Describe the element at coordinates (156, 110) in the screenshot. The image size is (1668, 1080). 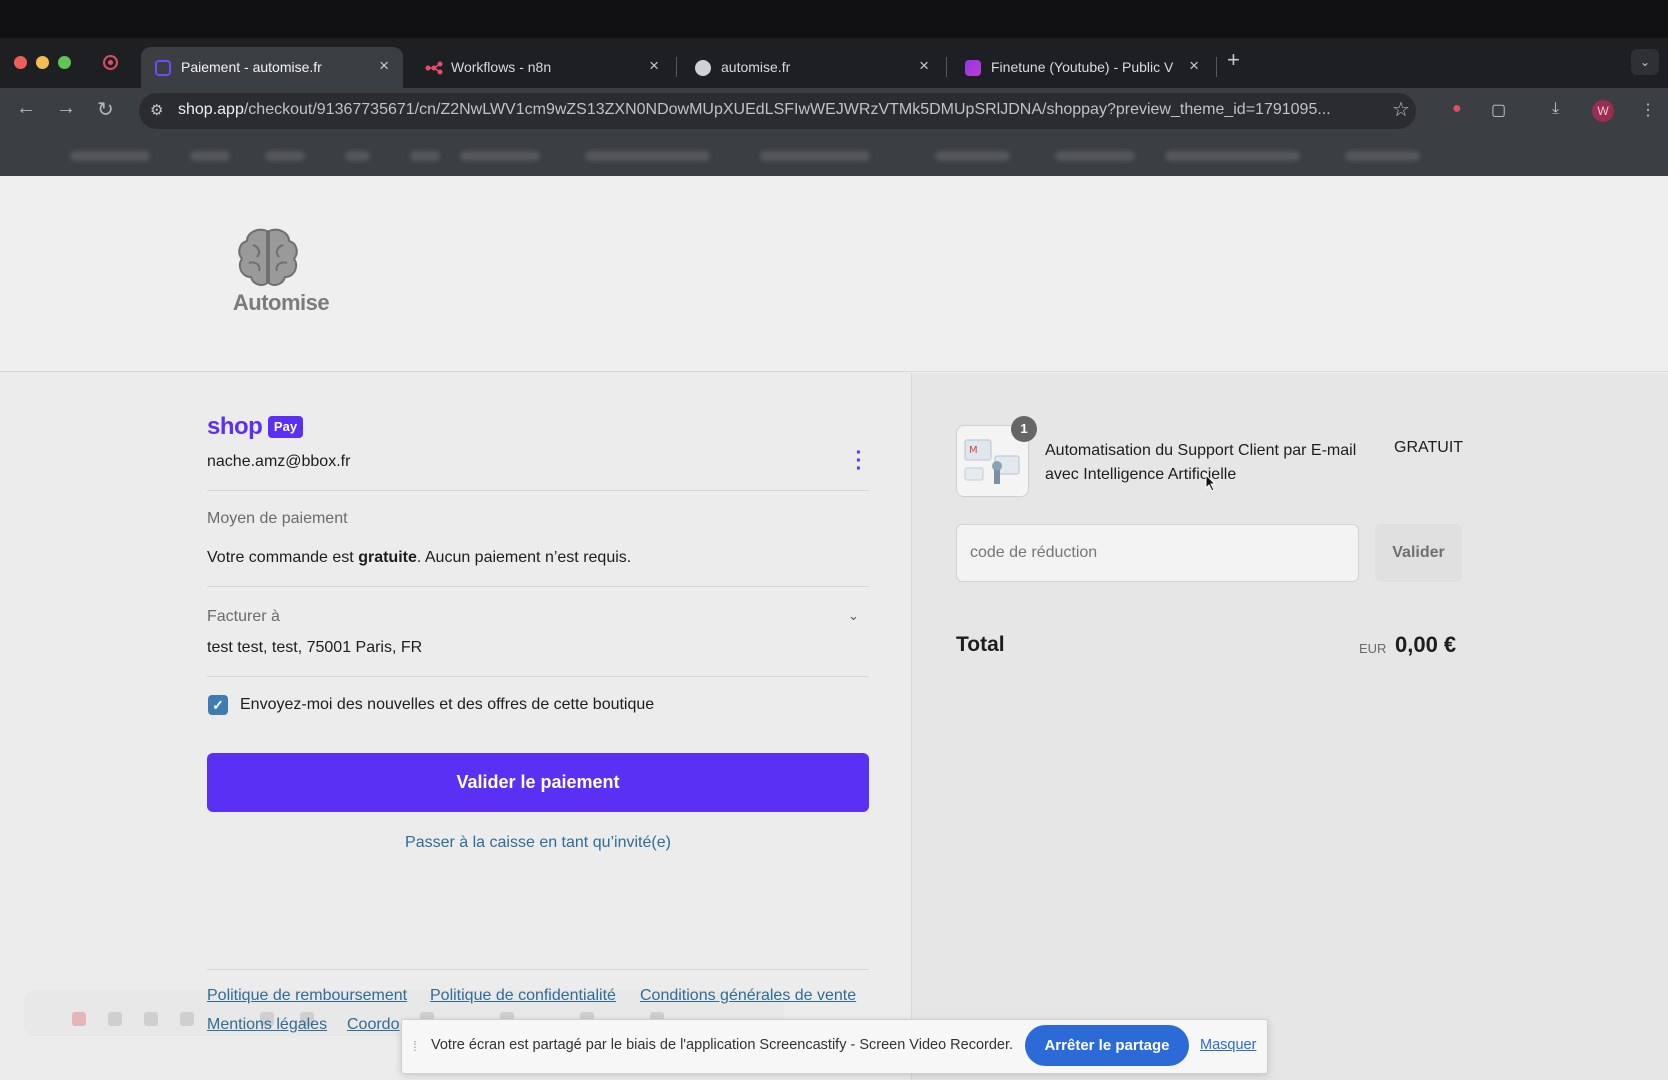
I see `site-settings-icon: ⚙` at that location.